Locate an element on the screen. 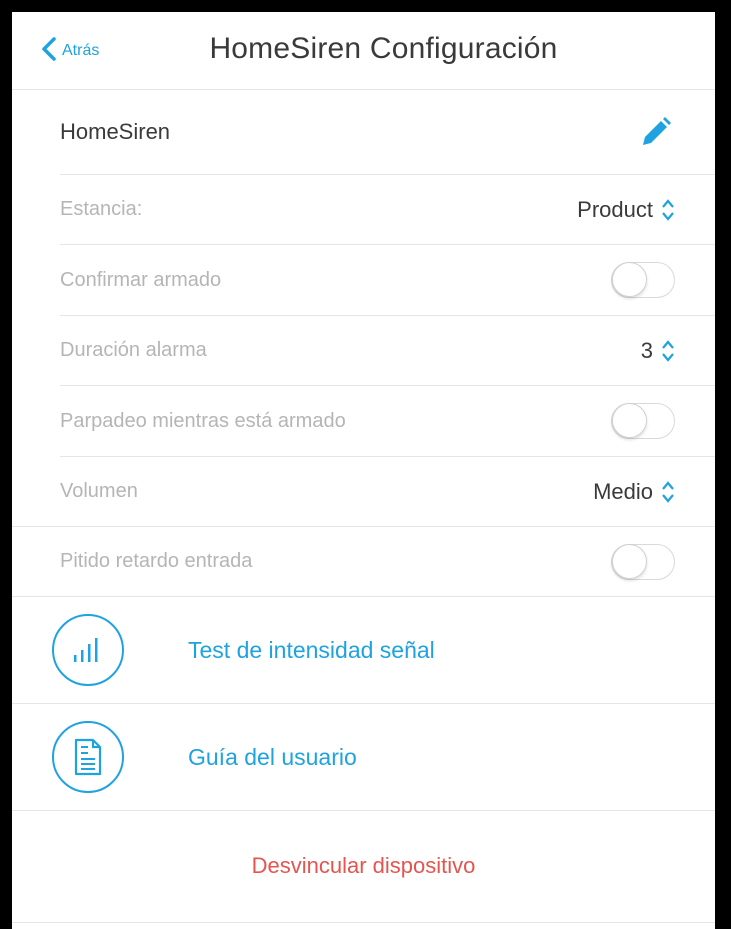 The image size is (731, 929). confirm-arm-row: Confirmar armado is located at coordinates (387, 280).